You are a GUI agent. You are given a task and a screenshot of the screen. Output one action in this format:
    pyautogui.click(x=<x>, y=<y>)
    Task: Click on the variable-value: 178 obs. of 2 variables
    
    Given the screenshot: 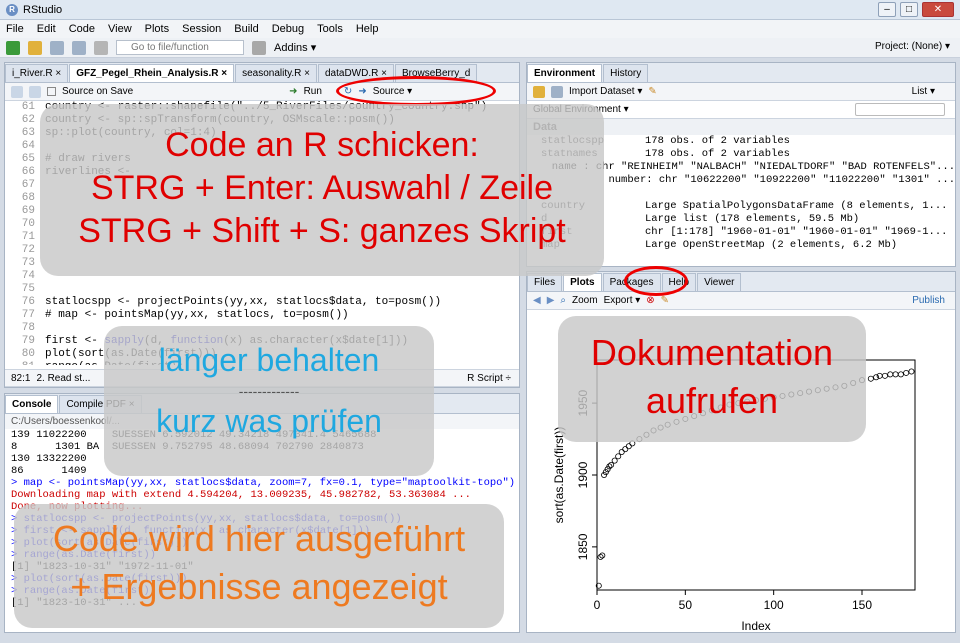 What is the action you would take?
    pyautogui.click(x=717, y=141)
    